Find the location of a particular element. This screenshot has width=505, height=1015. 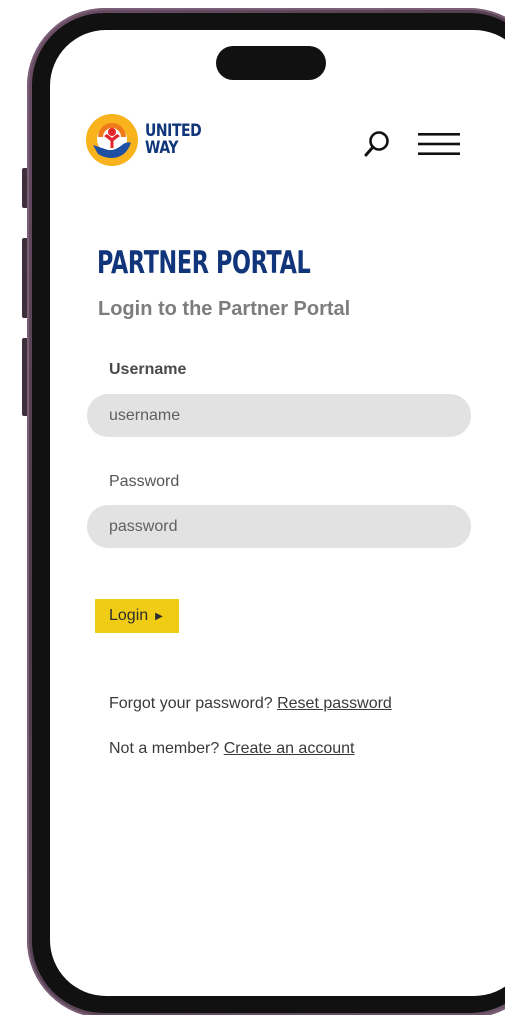

forgot-password-text: Forgot your password? is located at coordinates (191, 703).